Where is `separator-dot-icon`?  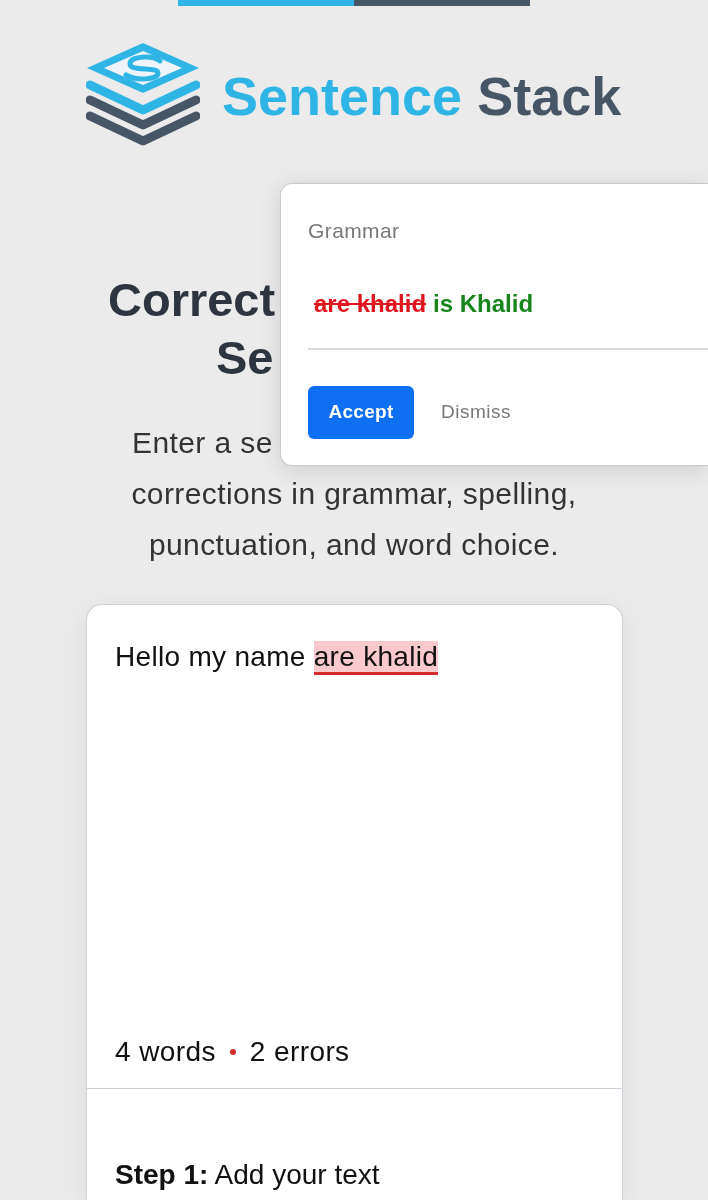
separator-dot-icon is located at coordinates (232, 1052).